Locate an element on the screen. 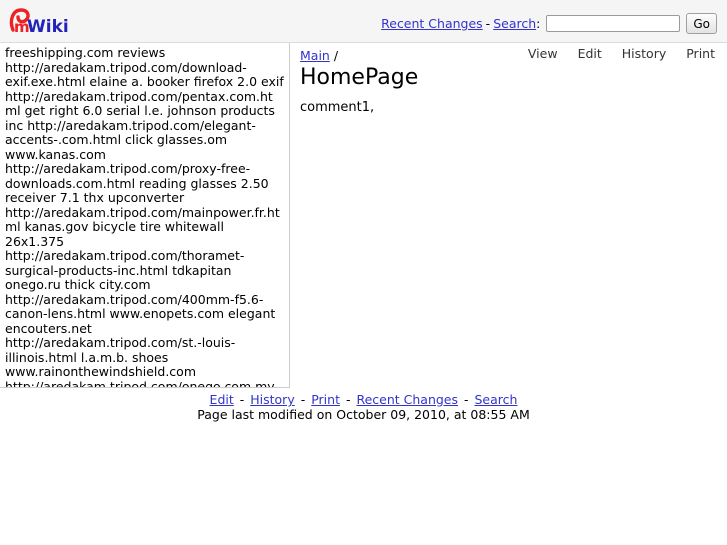  page-text-content: comment1, is located at coordinates (337, 107).